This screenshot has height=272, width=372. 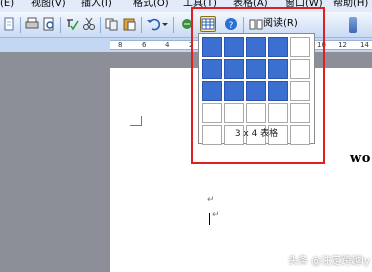 I want to click on print-icon, so click(x=32, y=24).